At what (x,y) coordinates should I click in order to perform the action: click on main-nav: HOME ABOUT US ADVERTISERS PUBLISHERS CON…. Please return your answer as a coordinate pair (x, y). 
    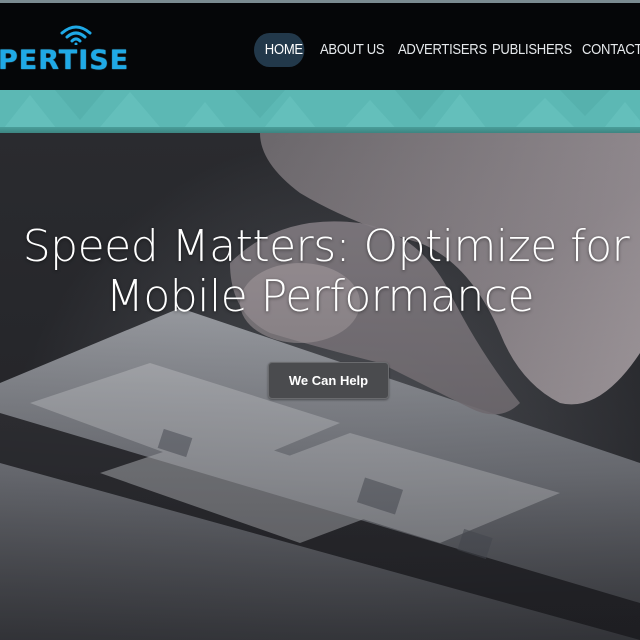
    Looking at the image, I should click on (447, 50).